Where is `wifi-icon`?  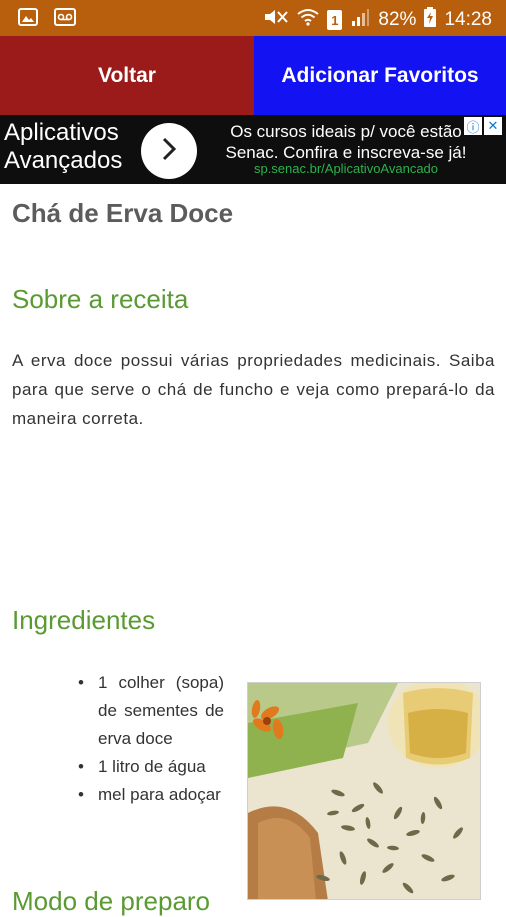 wifi-icon is located at coordinates (308, 20).